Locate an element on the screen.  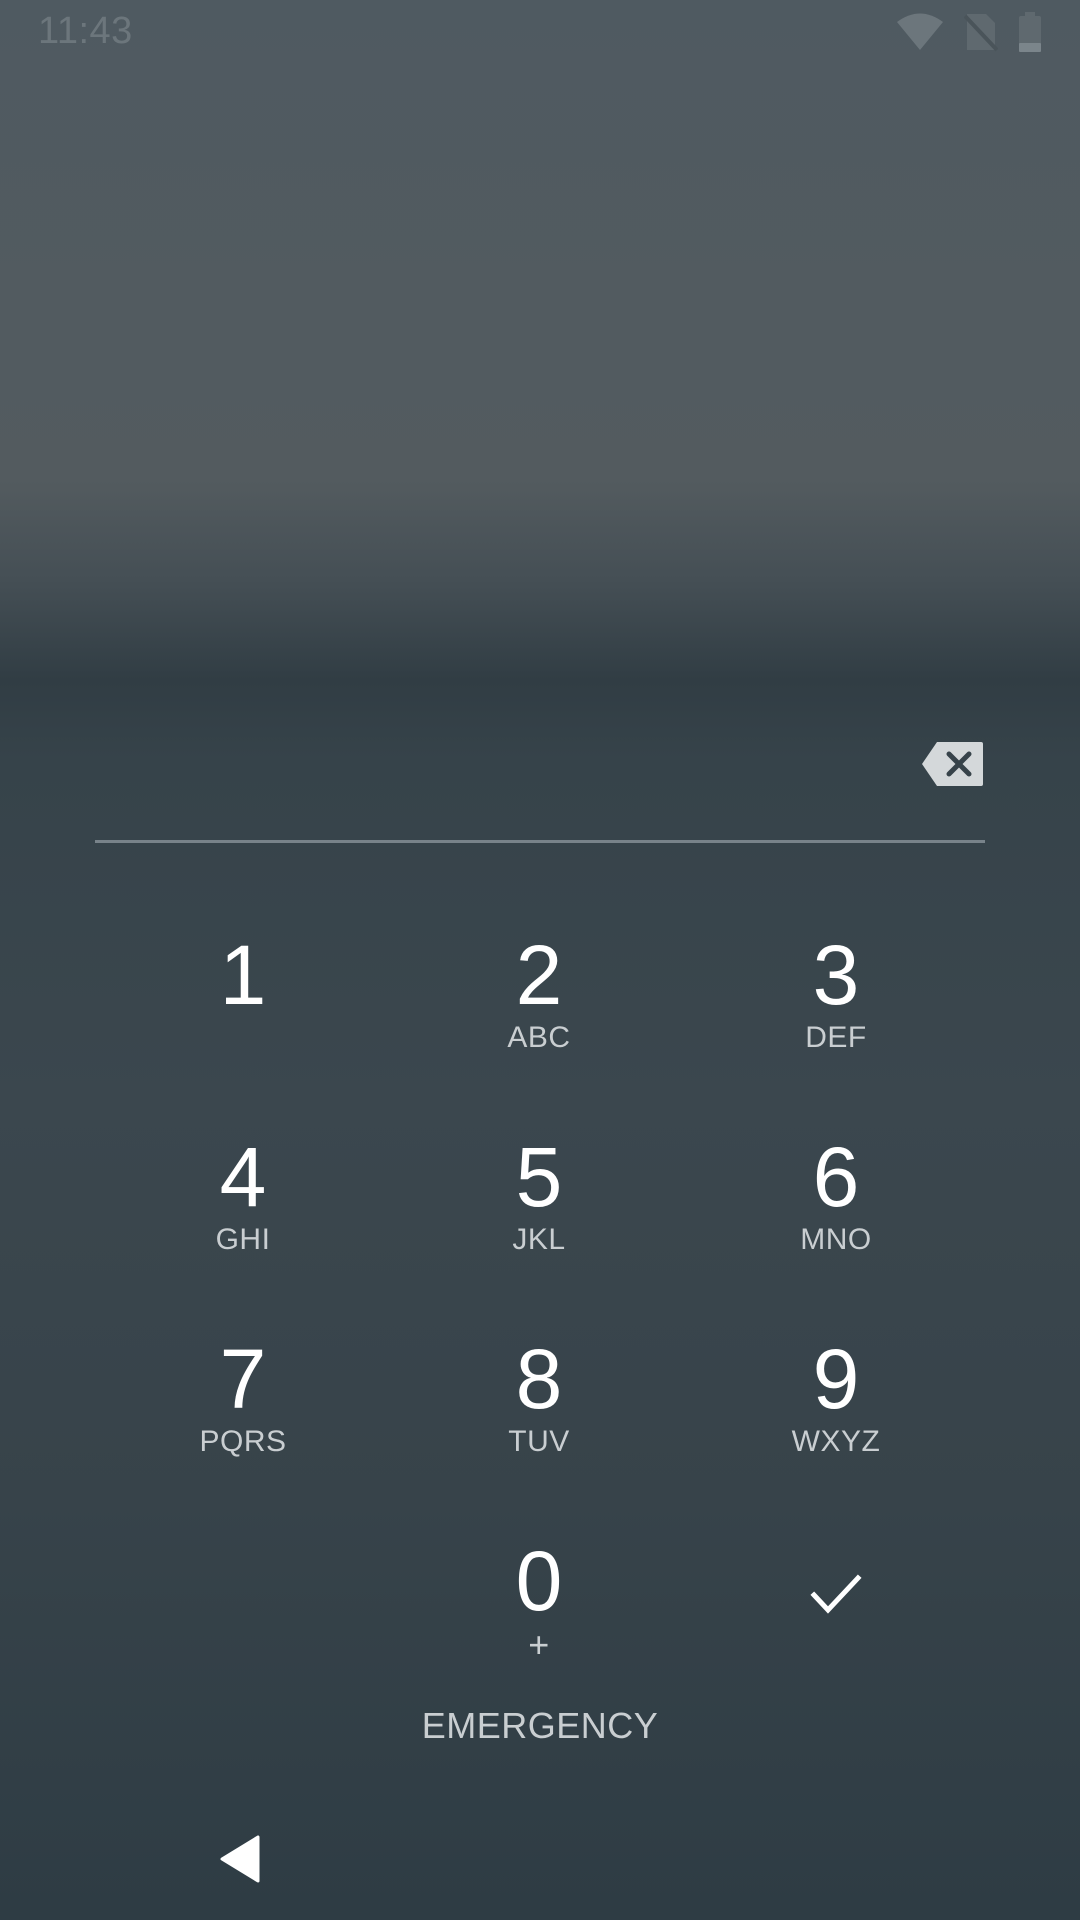
key-digit: 2 is located at coordinates (539, 975).